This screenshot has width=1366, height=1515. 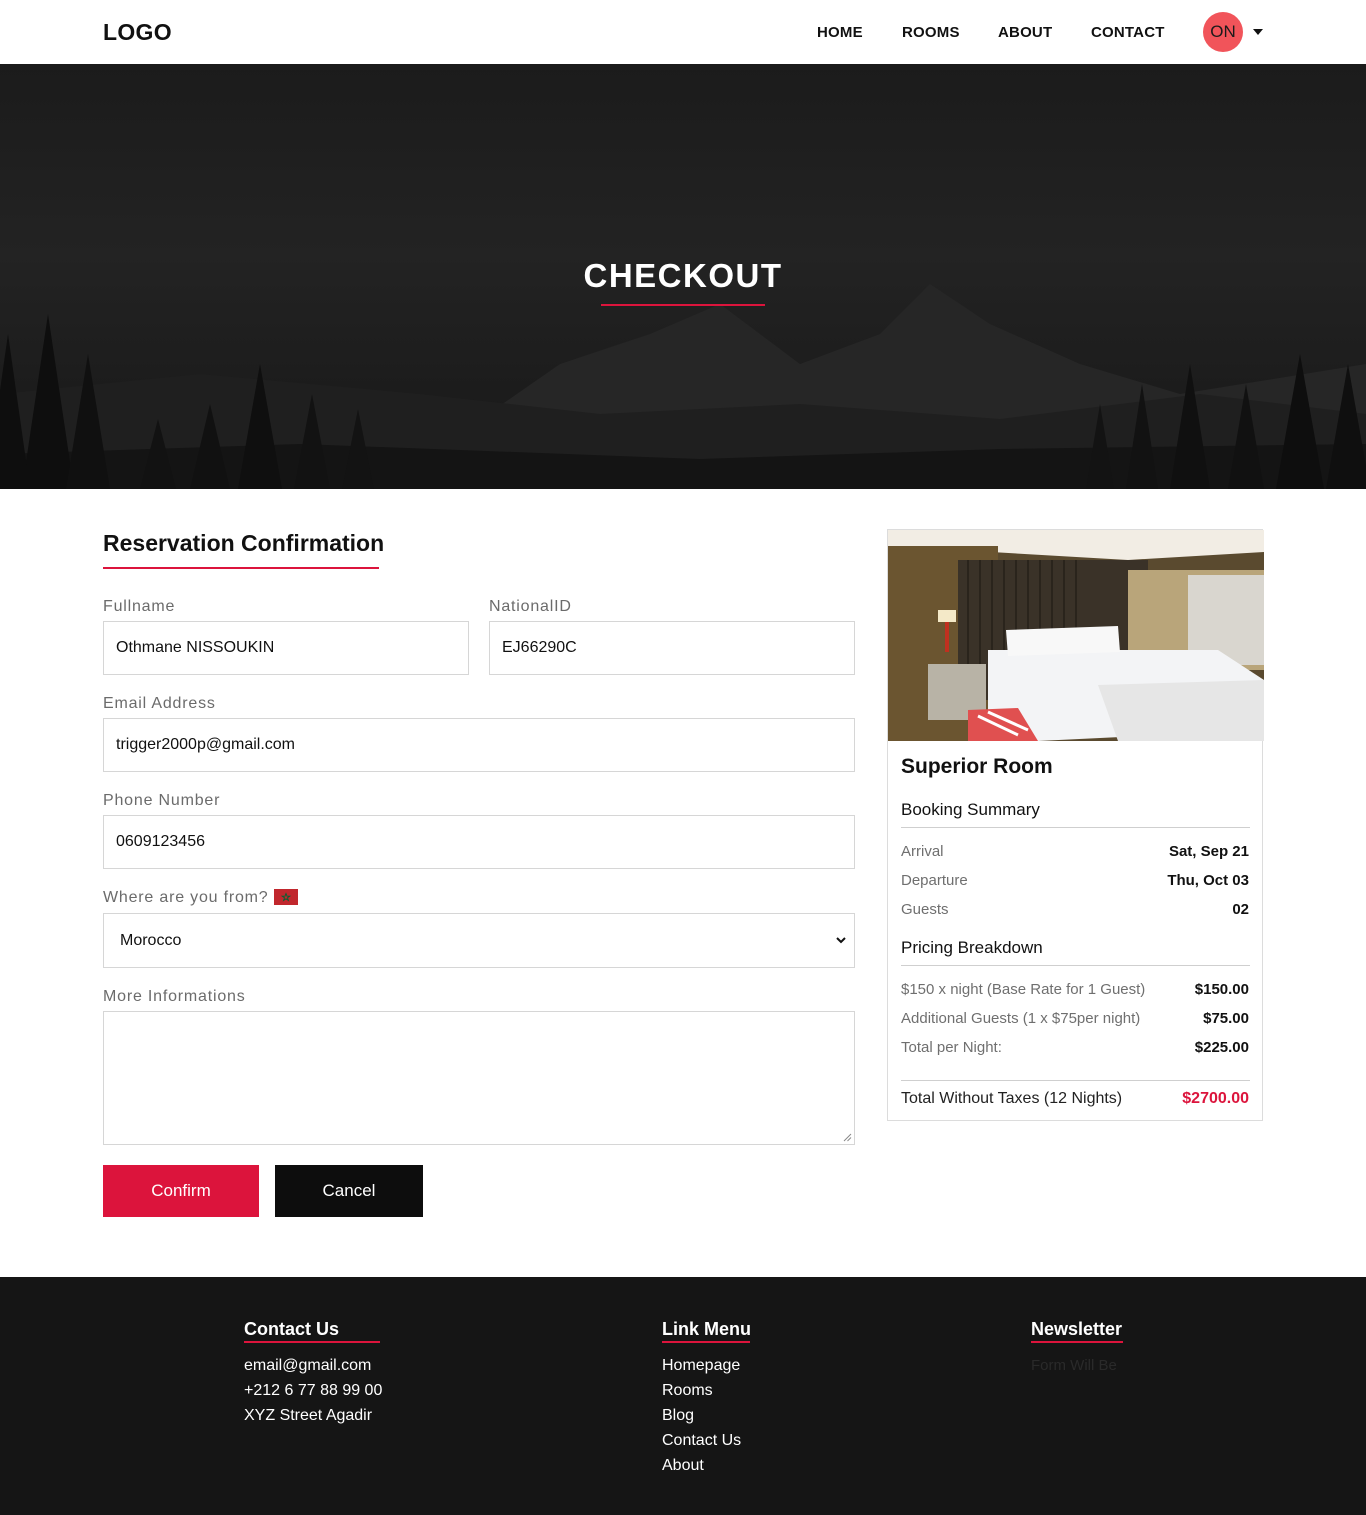 What do you see at coordinates (479, 842) in the screenshot?
I see `phone-field: 0609123456` at bounding box center [479, 842].